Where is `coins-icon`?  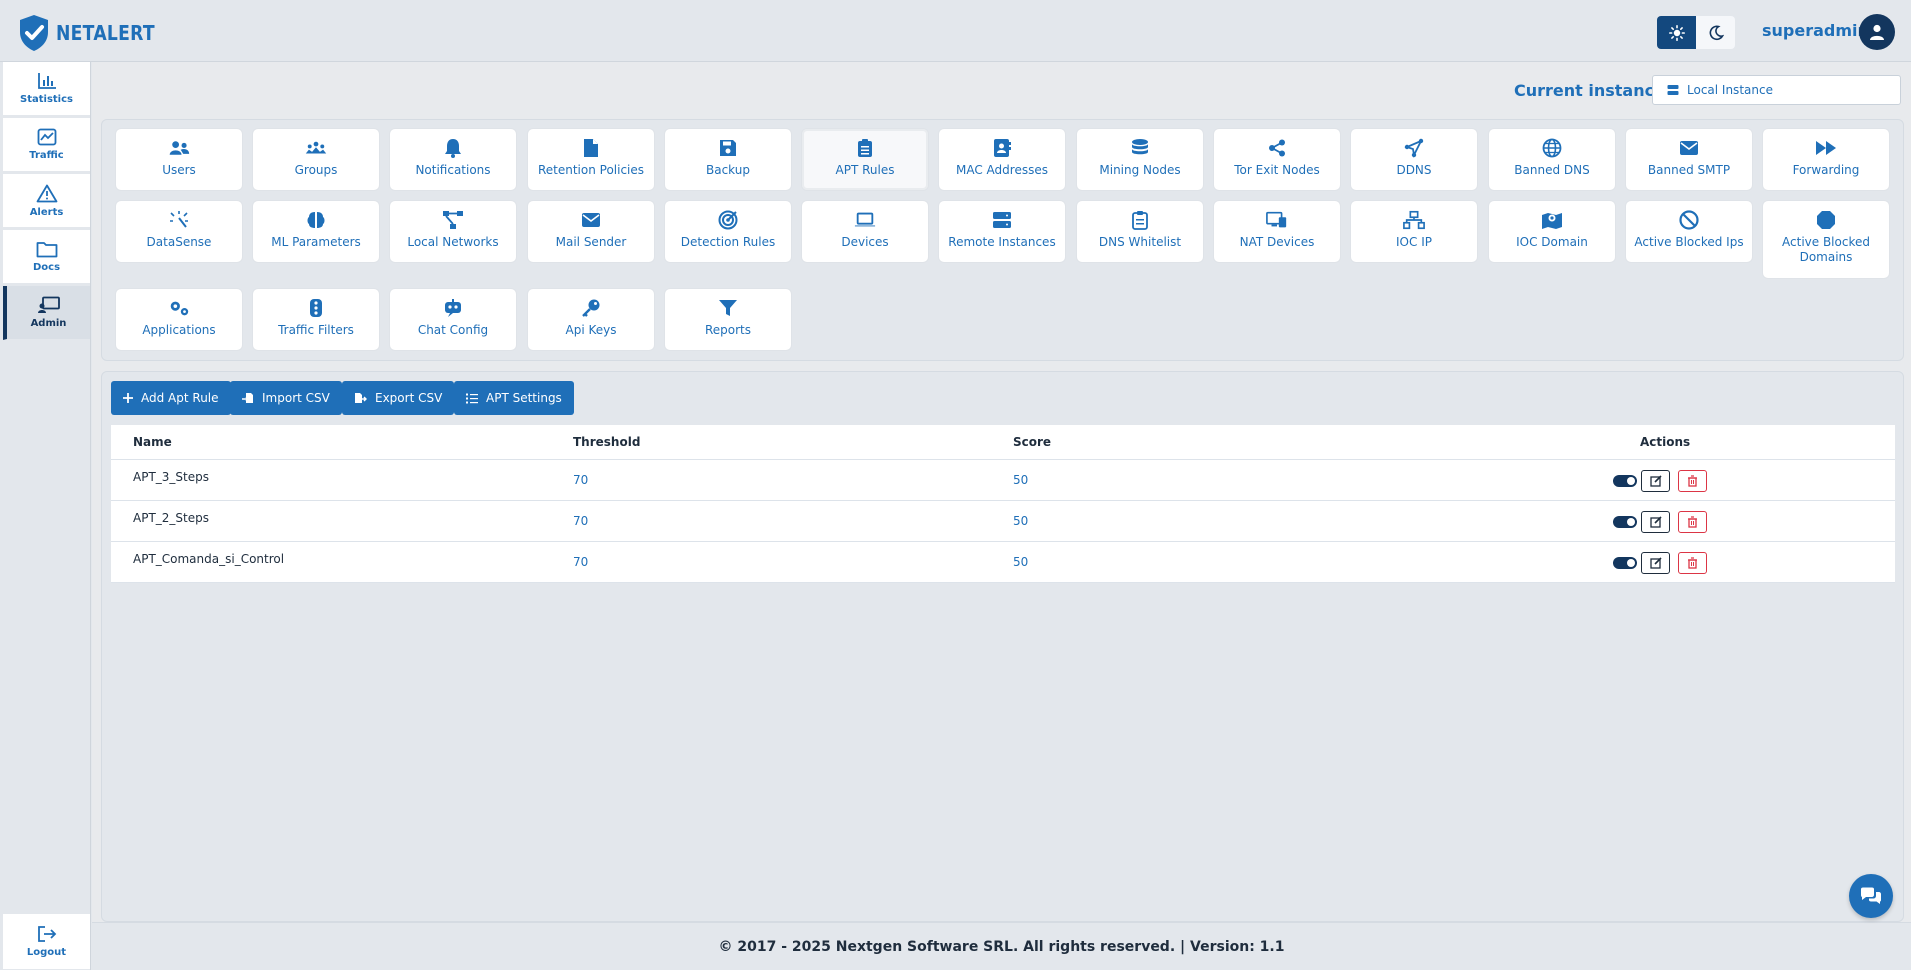 coins-icon is located at coordinates (1140, 147).